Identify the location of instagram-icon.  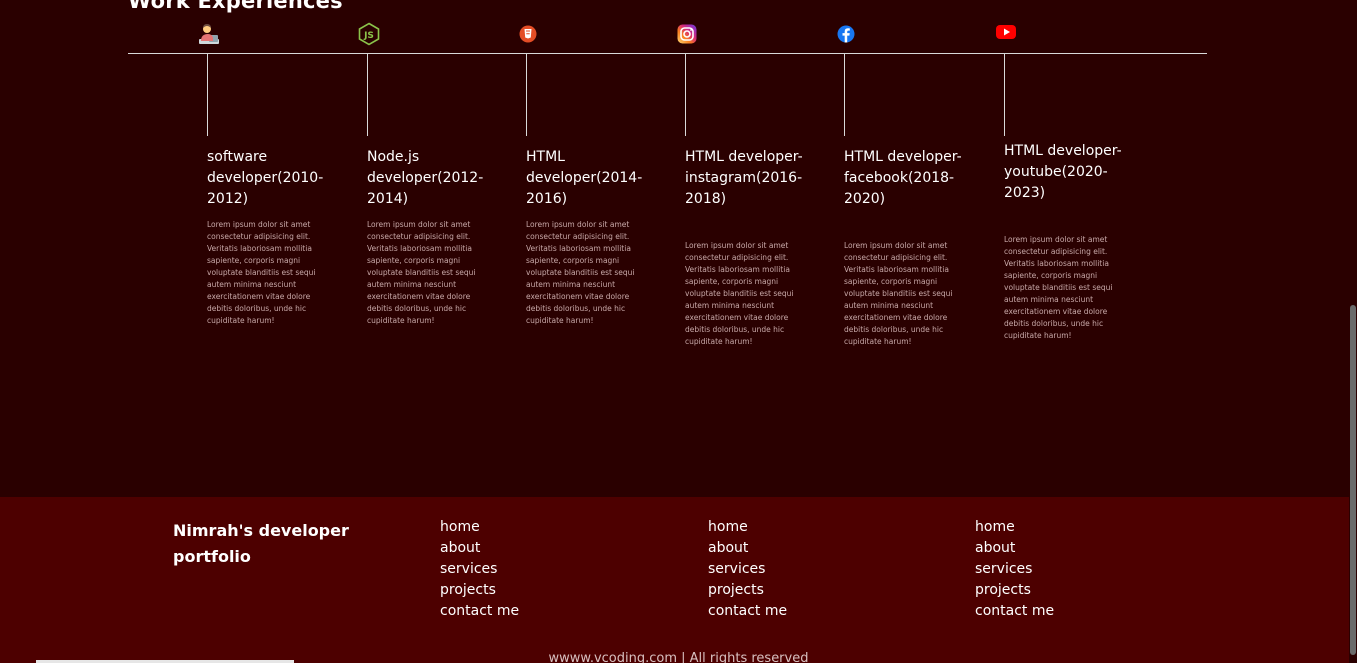
(687, 34).